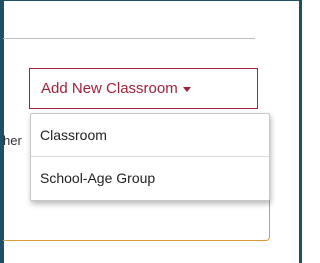 Image resolution: width=320 pixels, height=263 pixels. Describe the element at coordinates (98, 177) in the screenshot. I see `menu-item-label: School-Age Group` at that location.